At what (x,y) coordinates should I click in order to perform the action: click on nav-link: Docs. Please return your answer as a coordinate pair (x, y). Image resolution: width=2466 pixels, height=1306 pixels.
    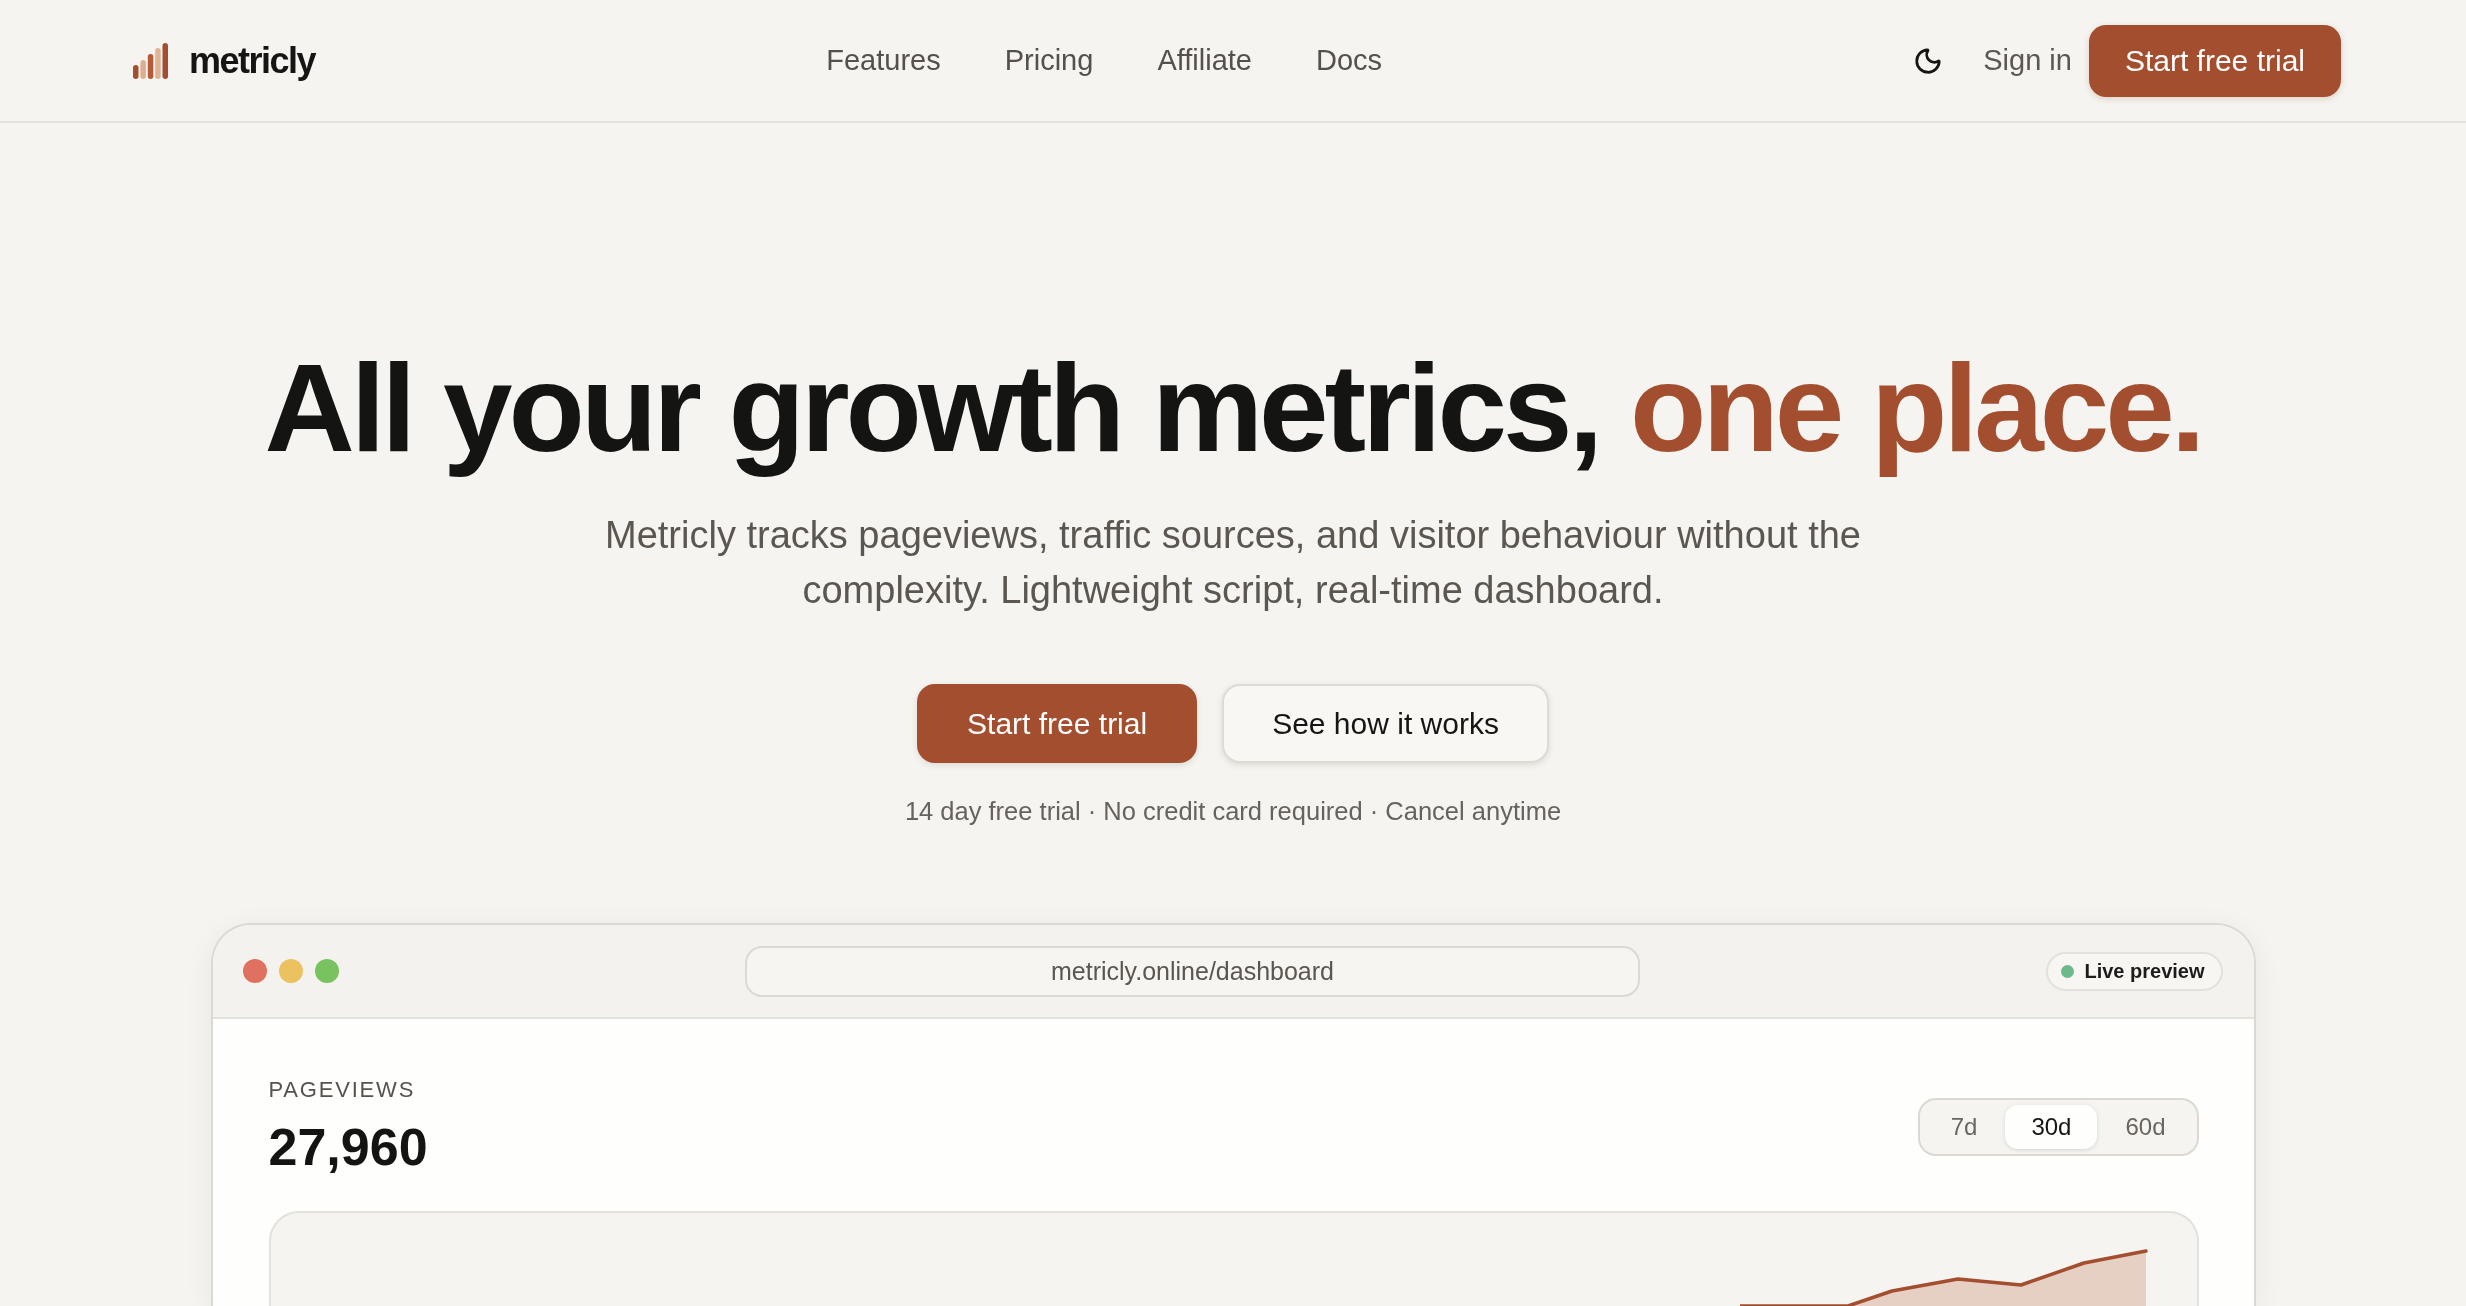
    Looking at the image, I should click on (1349, 60).